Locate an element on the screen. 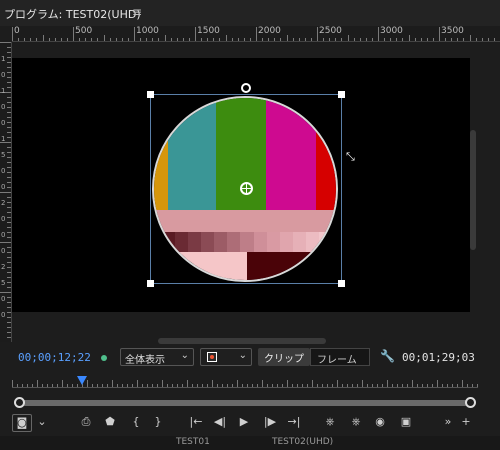  step-back-button: ◀| is located at coordinates (220, 422).